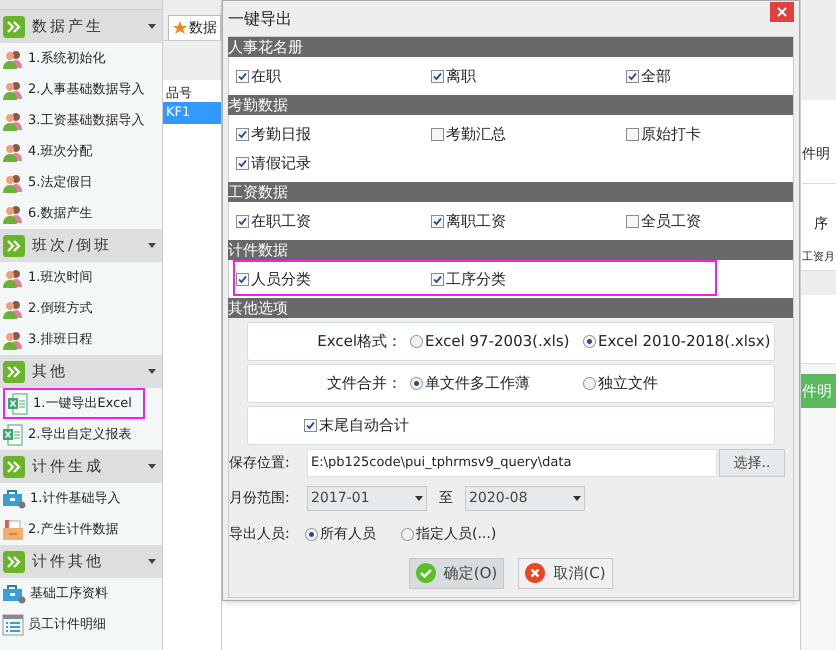  Describe the element at coordinates (81, 120) in the screenshot. I see `sidebar-item: 3.工资基础数据导入` at that location.